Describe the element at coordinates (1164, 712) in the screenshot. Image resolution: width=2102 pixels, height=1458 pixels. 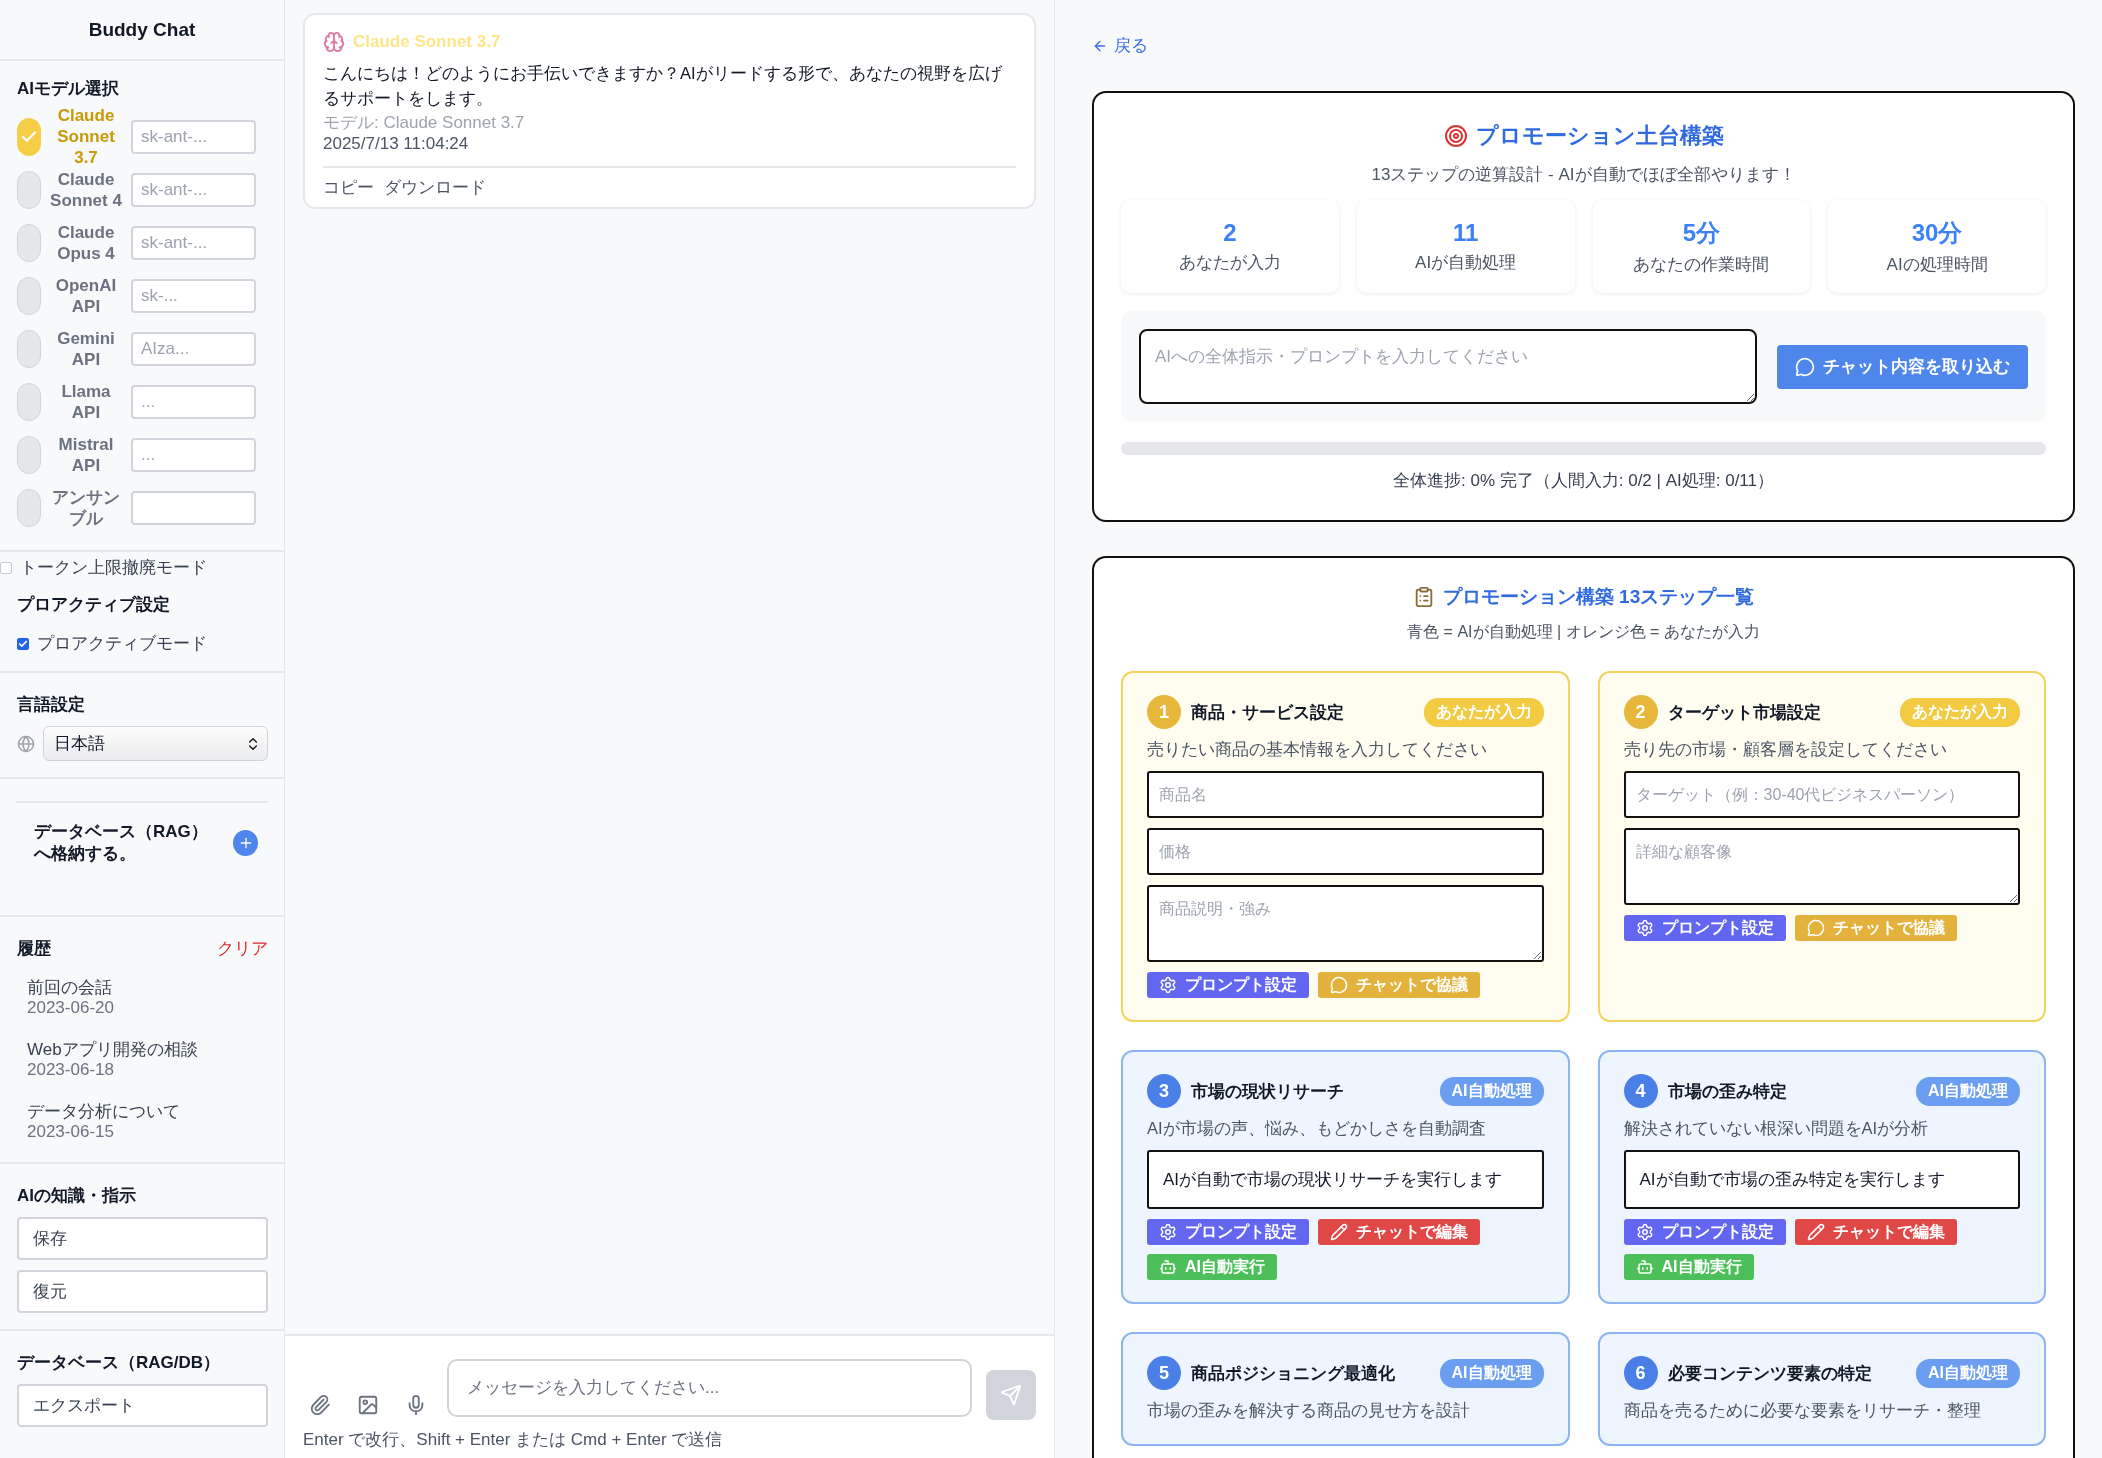
I see `step-number: 1` at that location.